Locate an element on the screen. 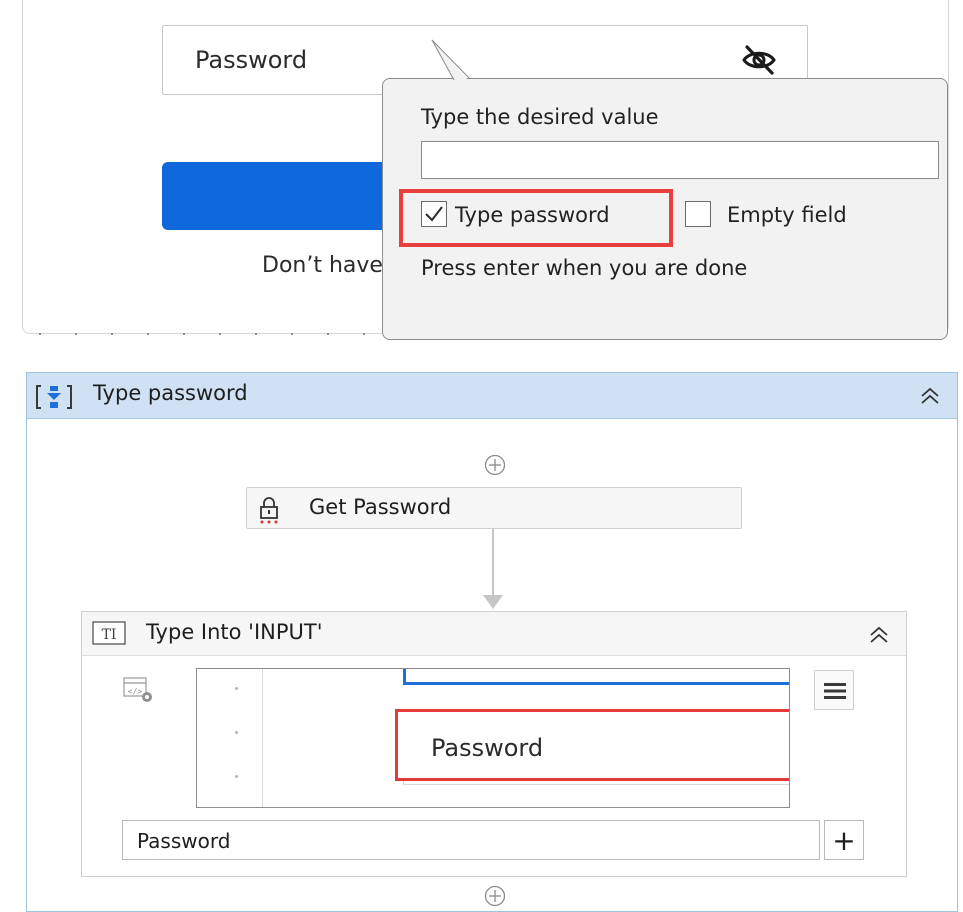 This screenshot has width=963, height=912. callout-title: Type the desired value is located at coordinates (540, 117).